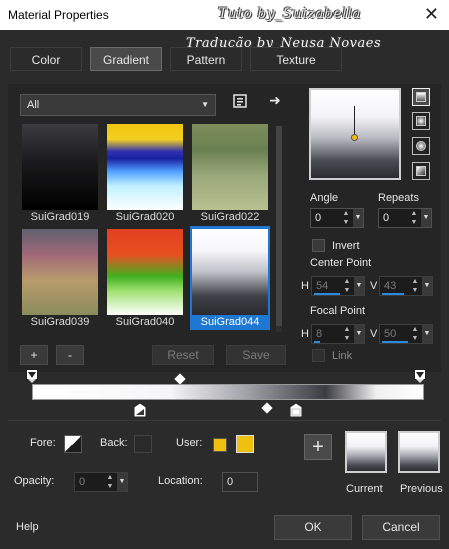  I want to click on help-link: Help, so click(27, 527).